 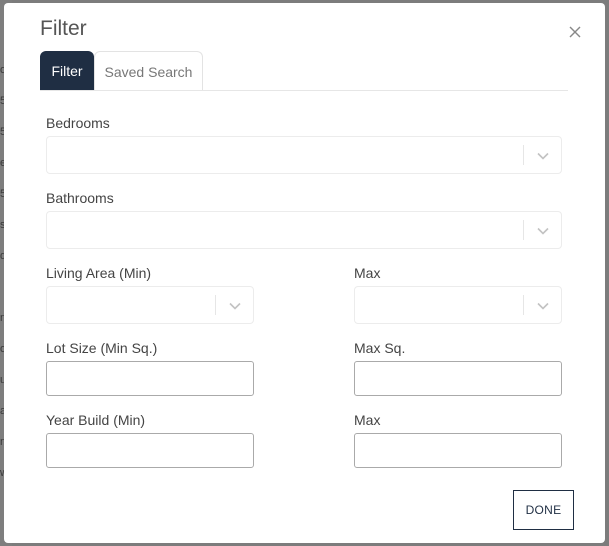 I want to click on close-icon, so click(x=575, y=32).